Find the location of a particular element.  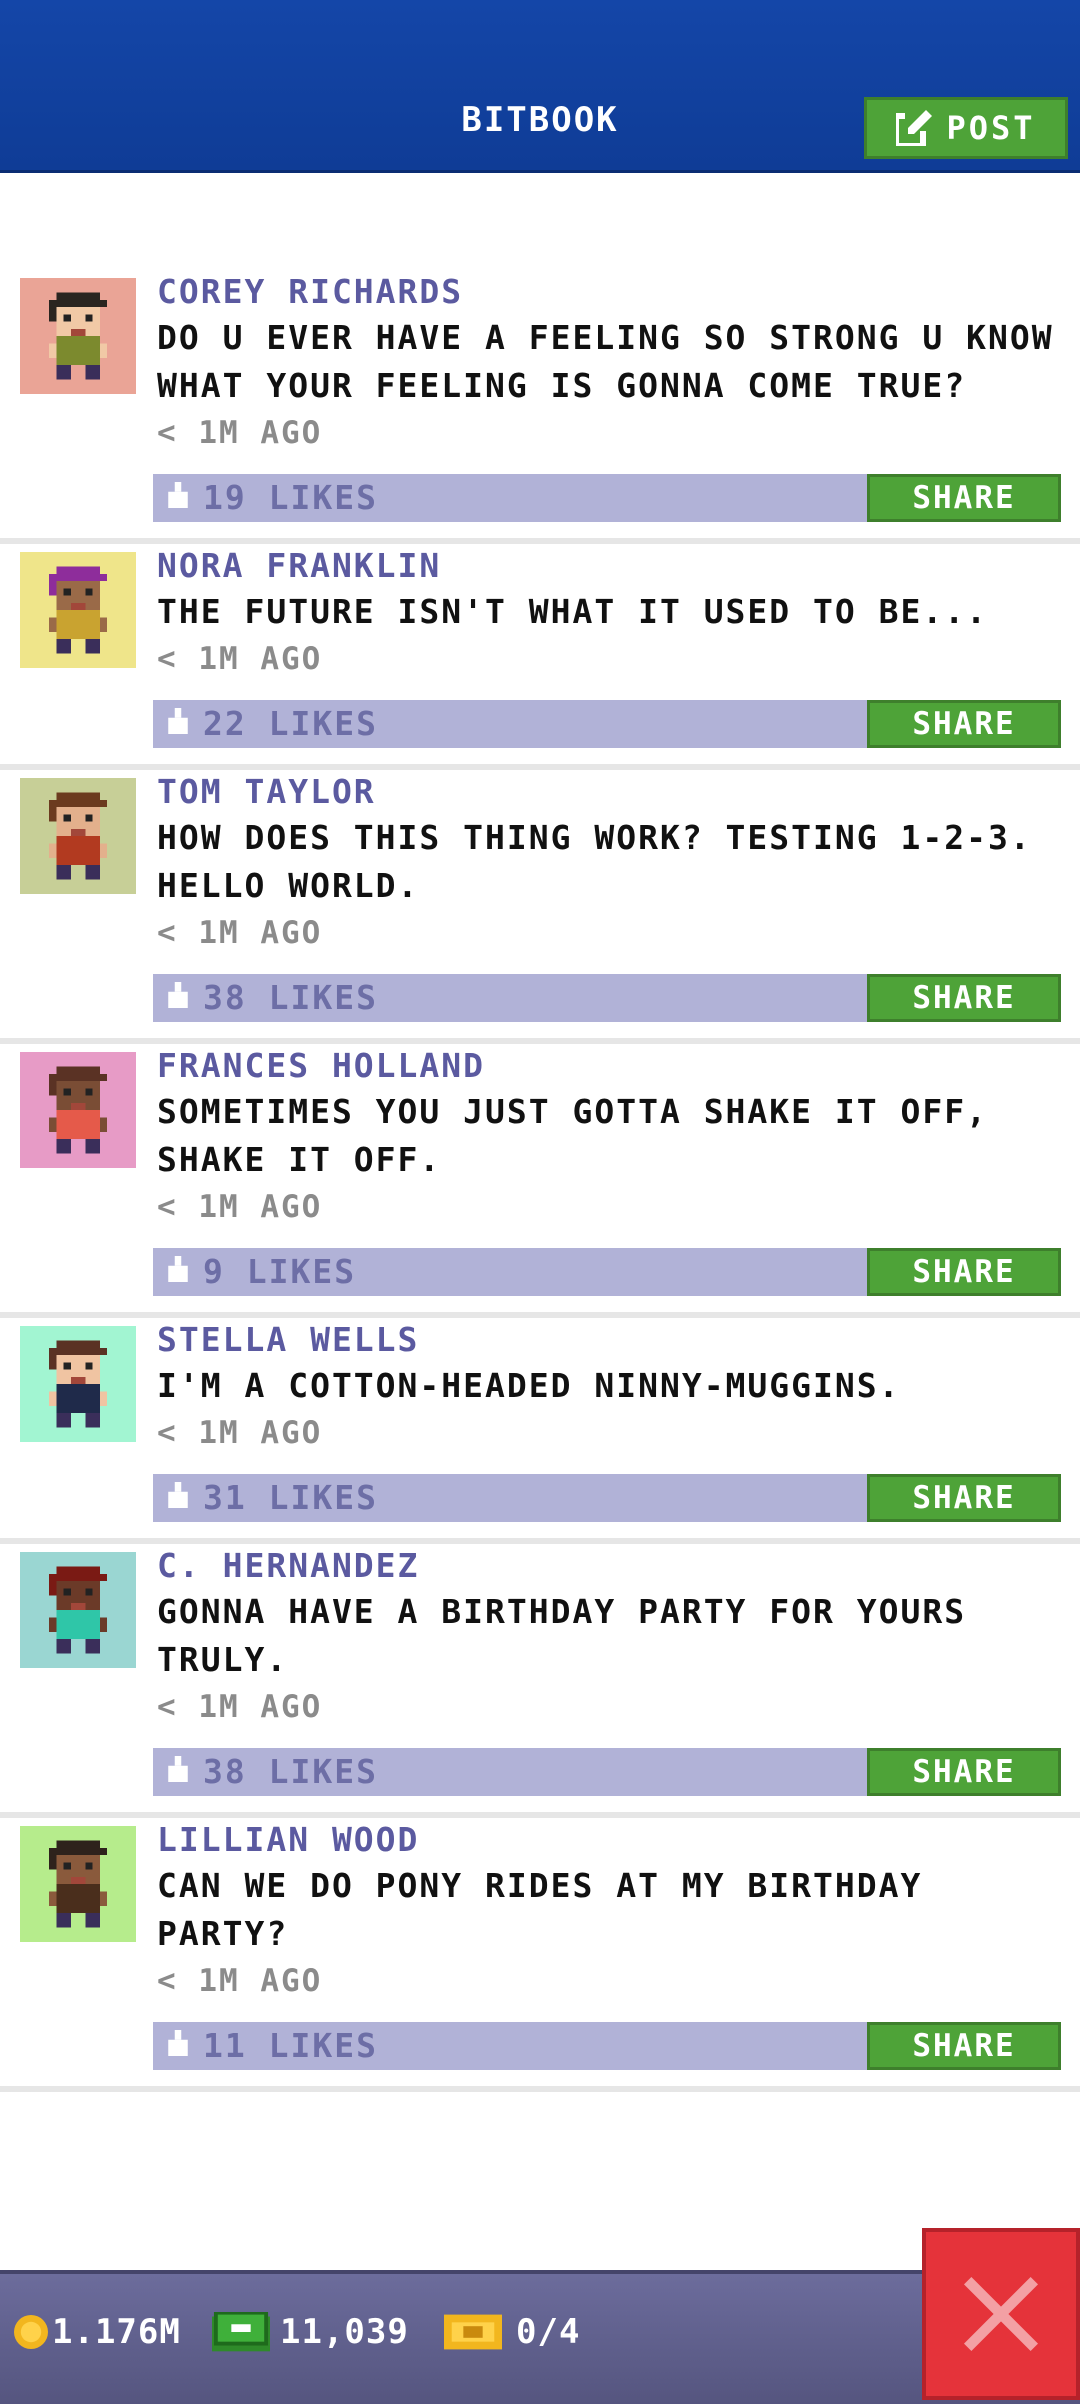

close-button is located at coordinates (1001, 2314).